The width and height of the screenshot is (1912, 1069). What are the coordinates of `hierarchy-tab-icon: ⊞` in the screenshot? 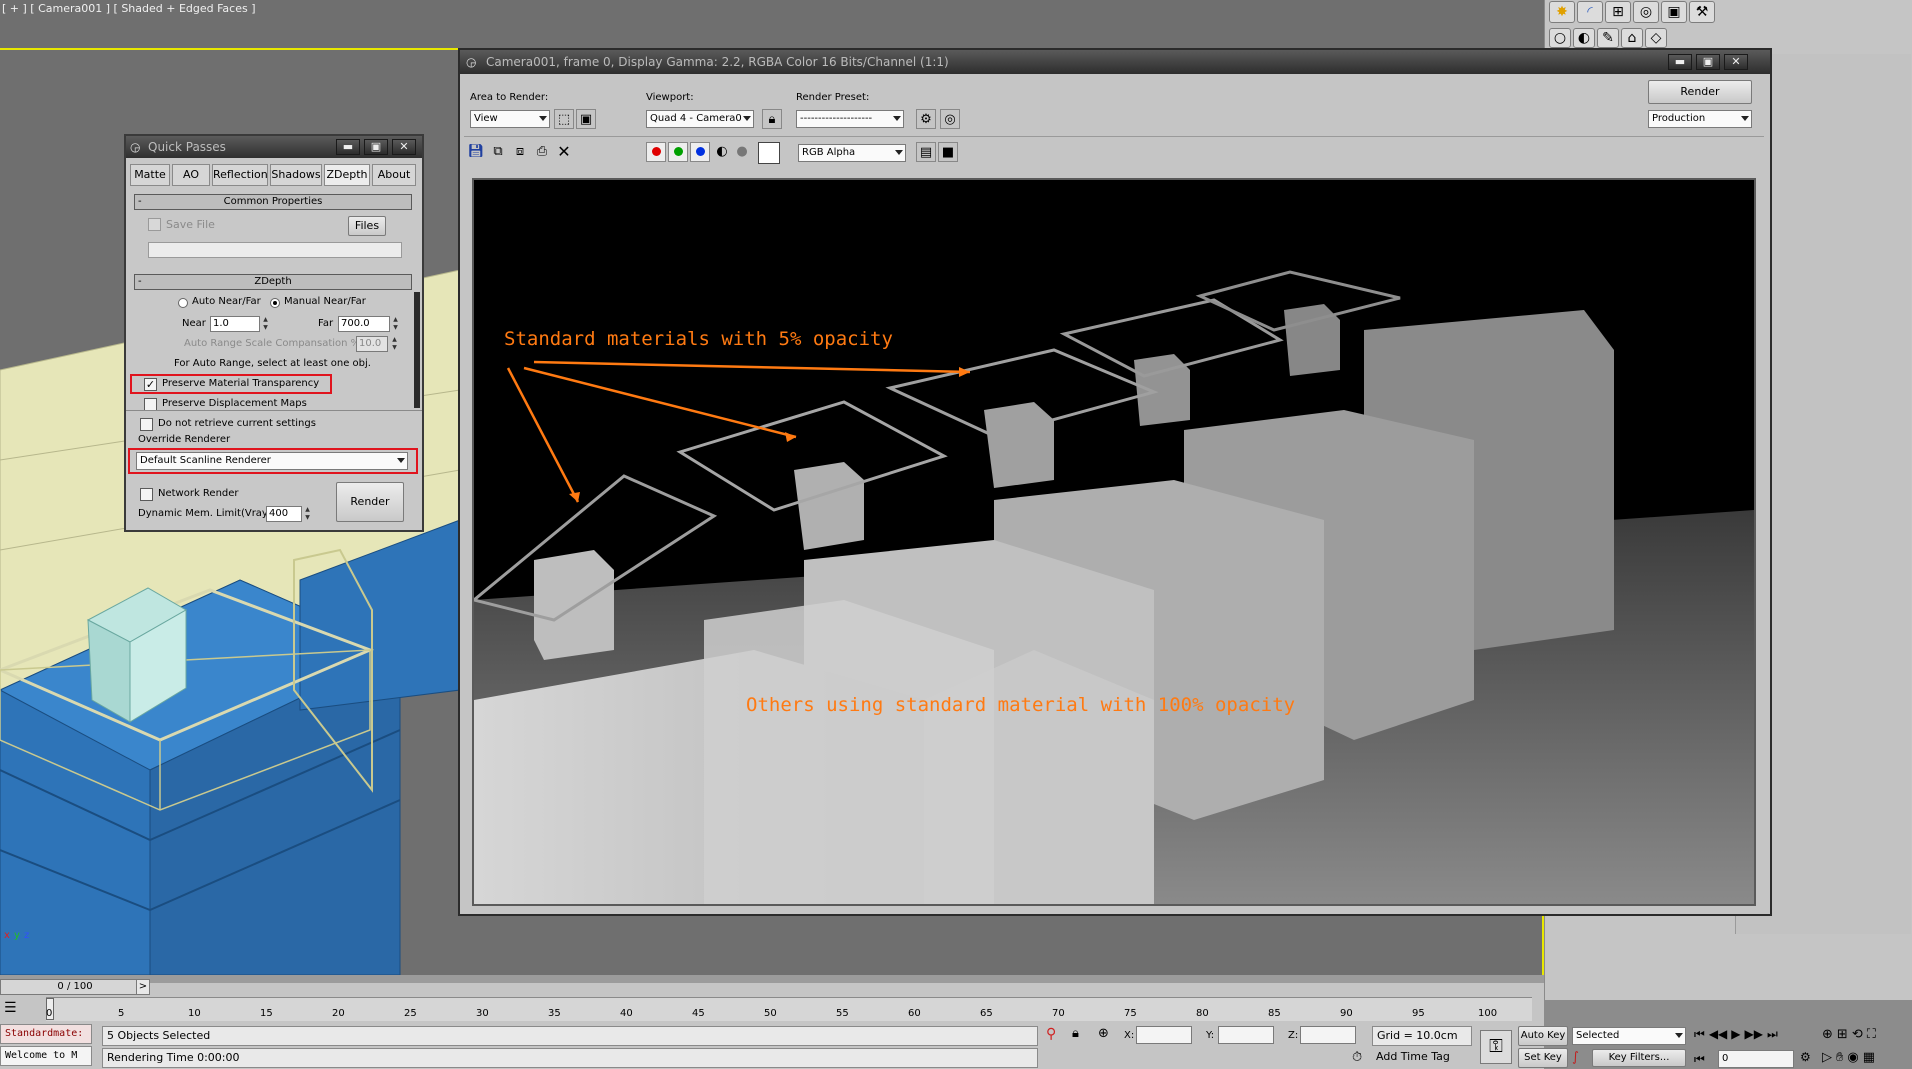 It's located at (1618, 12).